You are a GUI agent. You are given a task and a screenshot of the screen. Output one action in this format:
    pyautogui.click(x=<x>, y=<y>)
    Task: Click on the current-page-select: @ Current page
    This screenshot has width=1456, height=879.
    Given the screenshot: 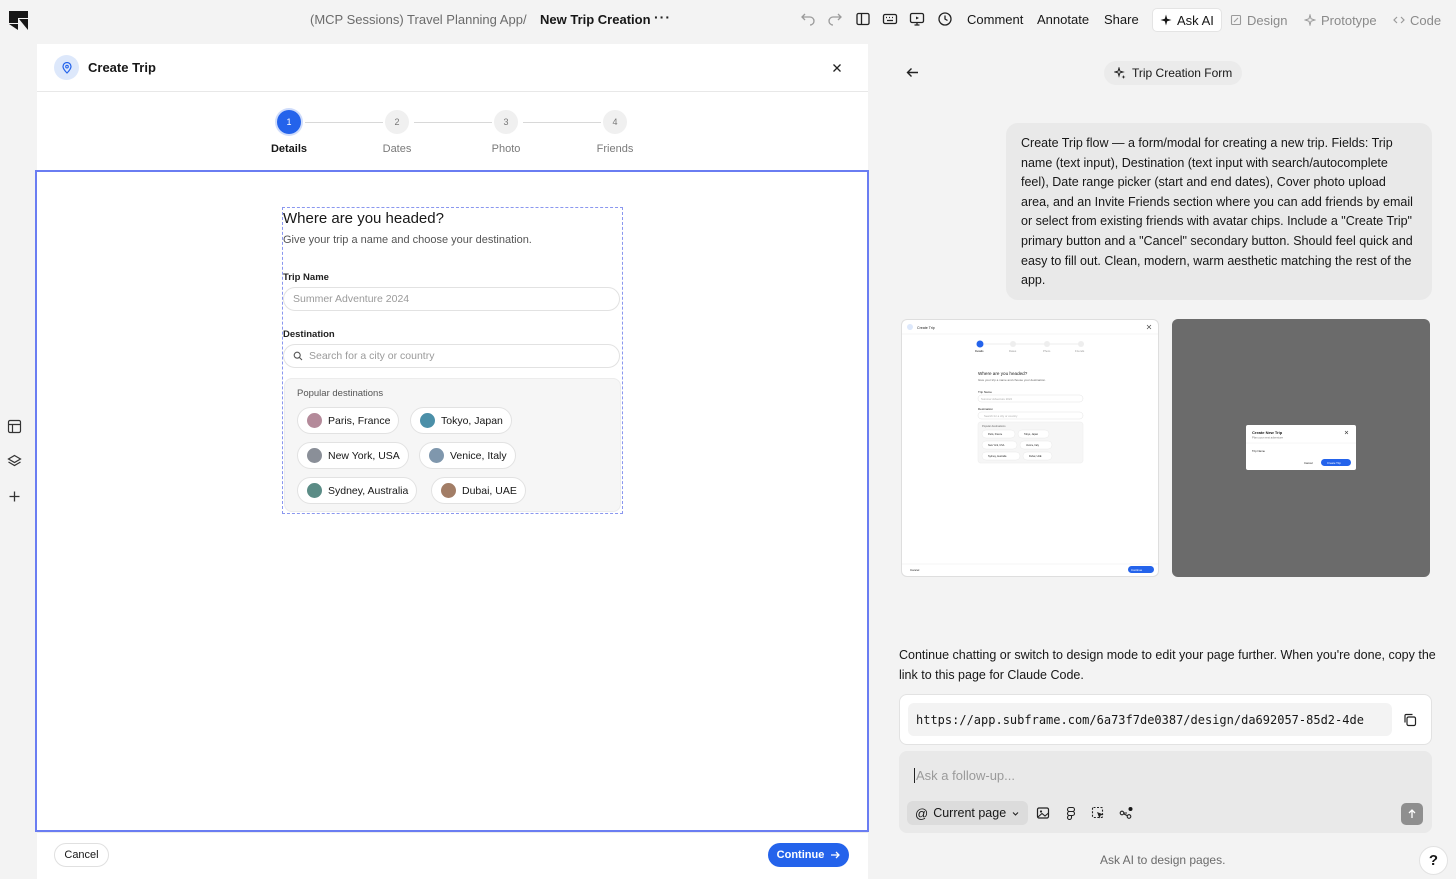 What is the action you would take?
    pyautogui.click(x=968, y=813)
    